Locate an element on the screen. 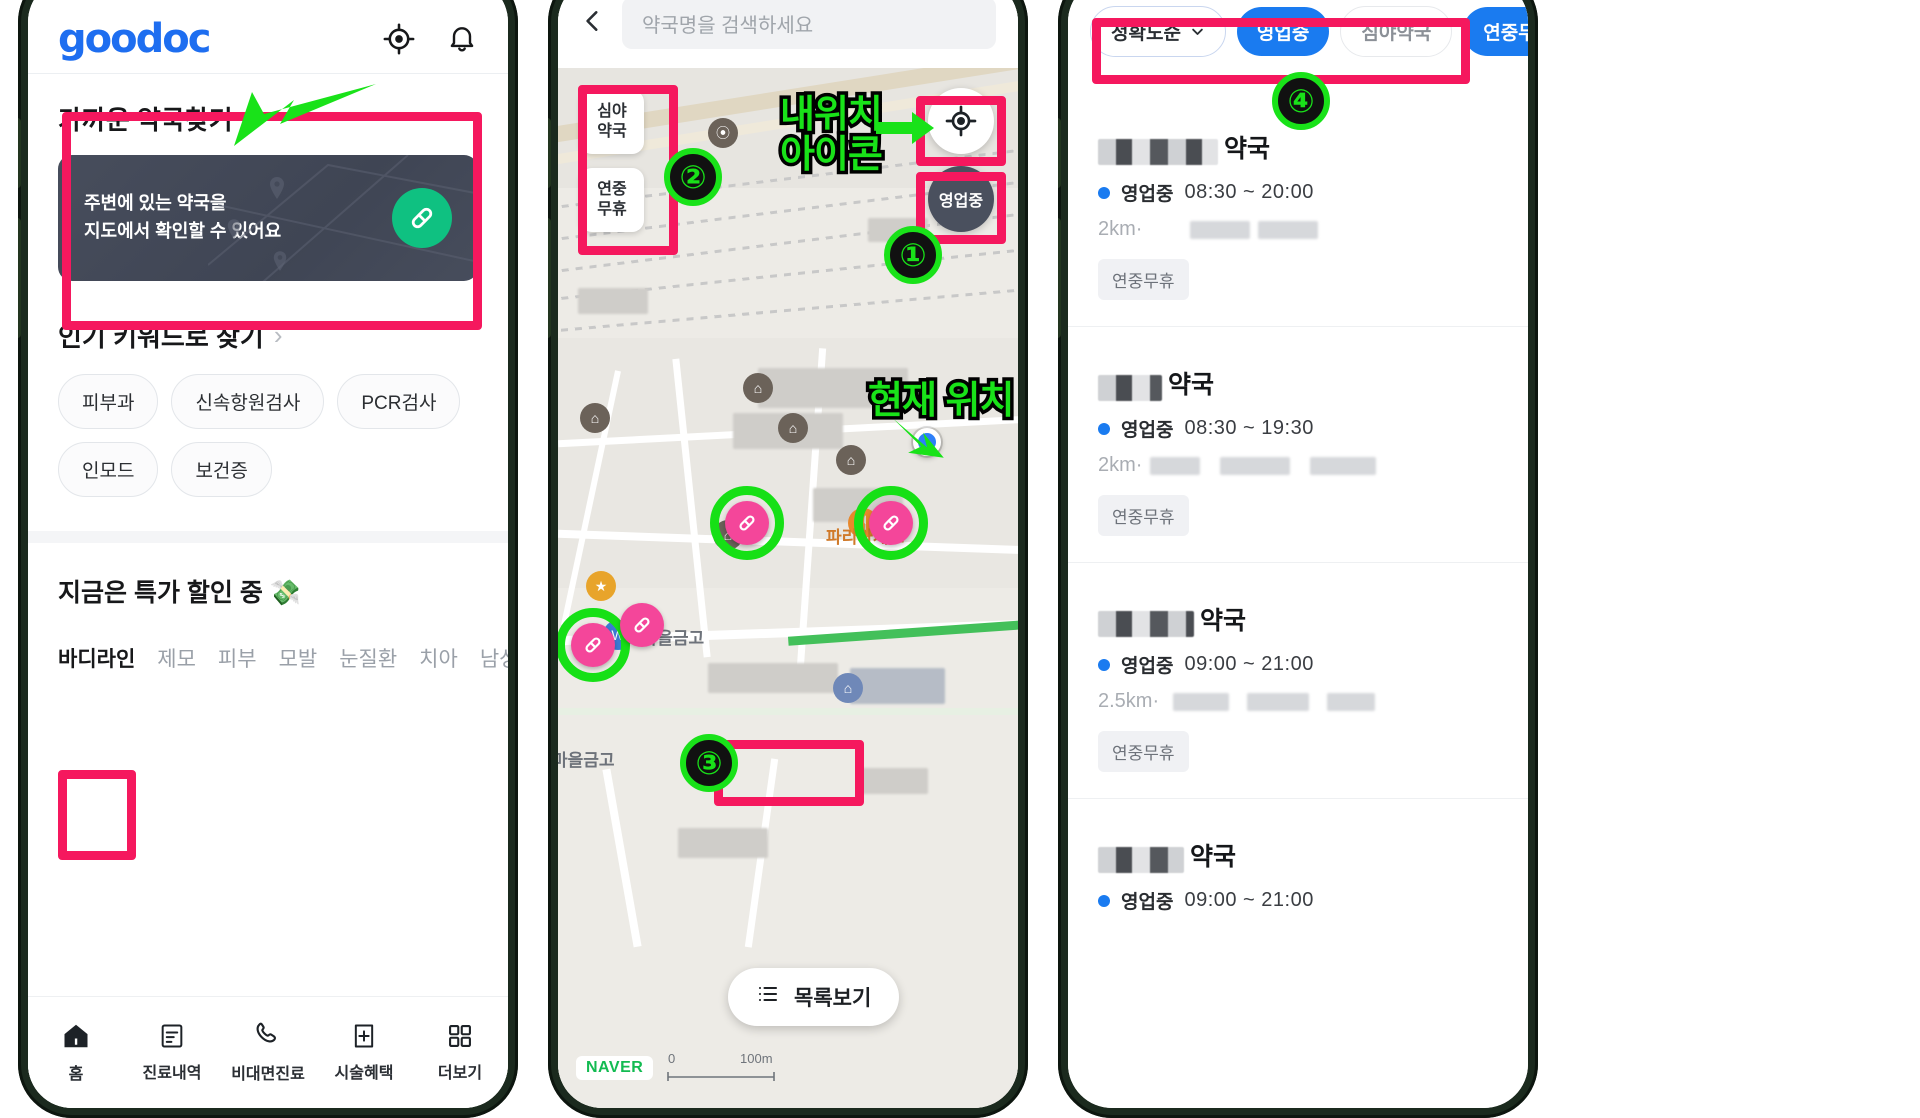 This screenshot has width=1920, height=1118. nav-item-telemedicine: 비대면진료 is located at coordinates (268, 1052).